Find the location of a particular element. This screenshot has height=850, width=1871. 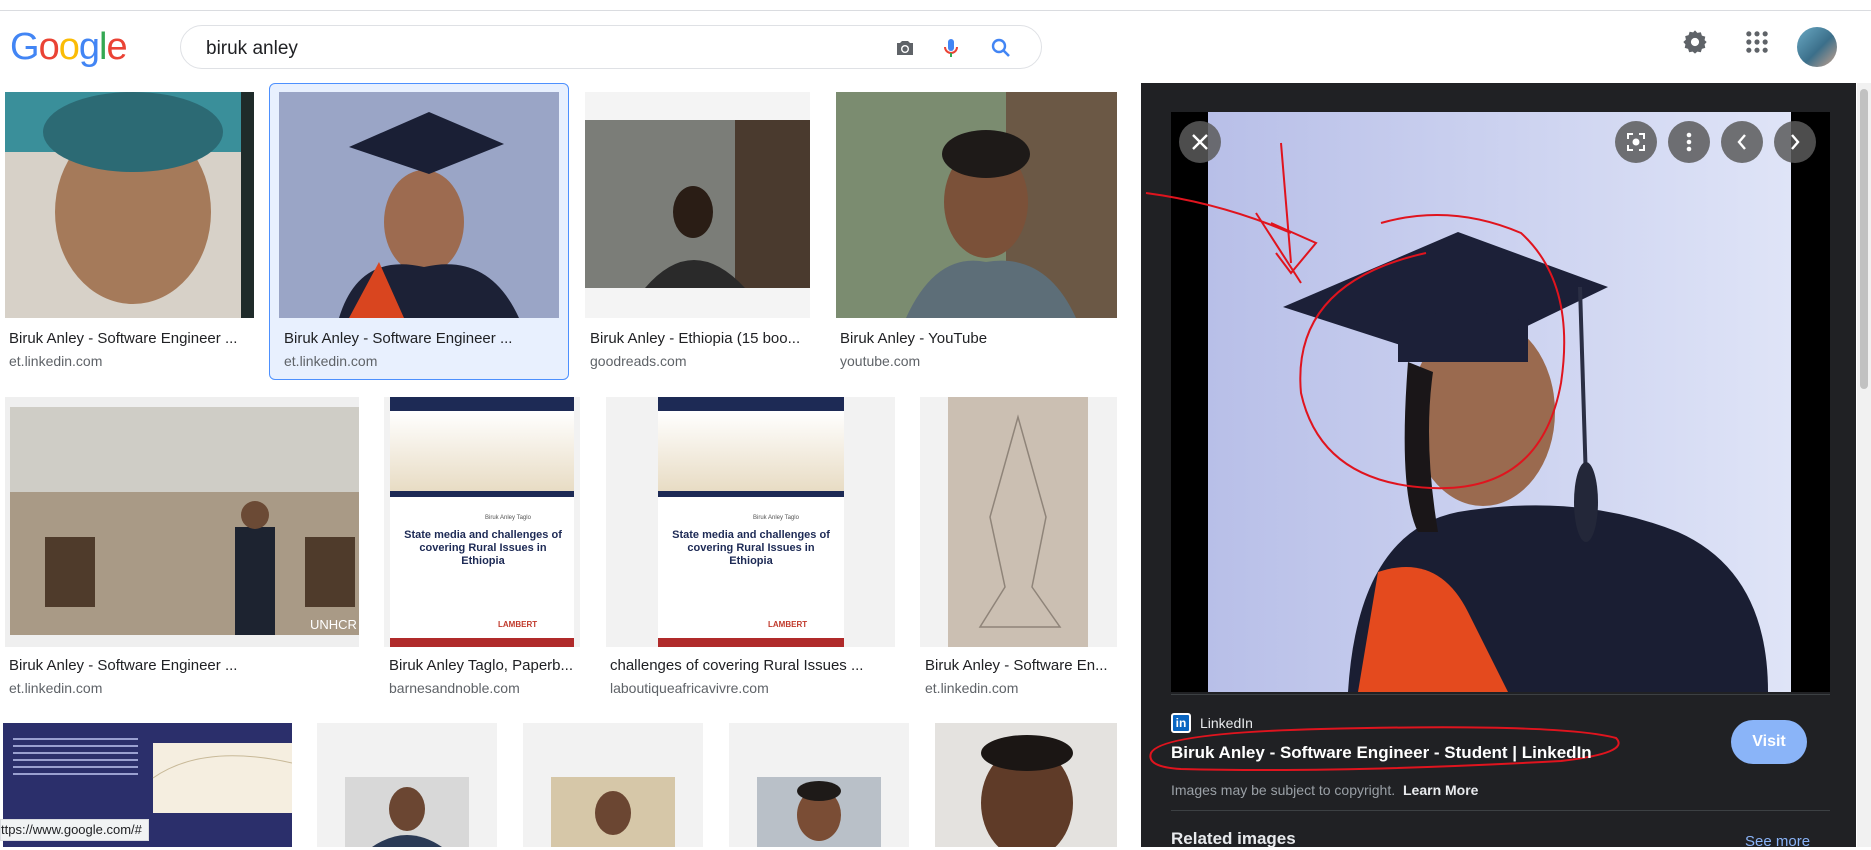

linkedin-icon: in is located at coordinates (1181, 723).